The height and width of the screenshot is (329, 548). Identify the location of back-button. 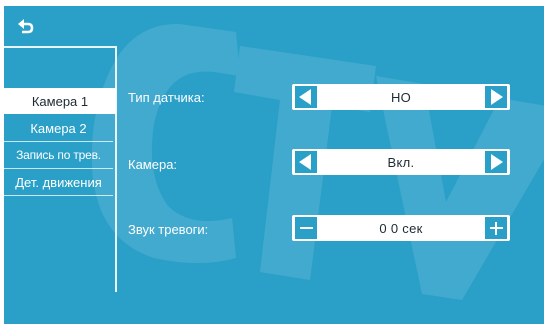
(26, 27).